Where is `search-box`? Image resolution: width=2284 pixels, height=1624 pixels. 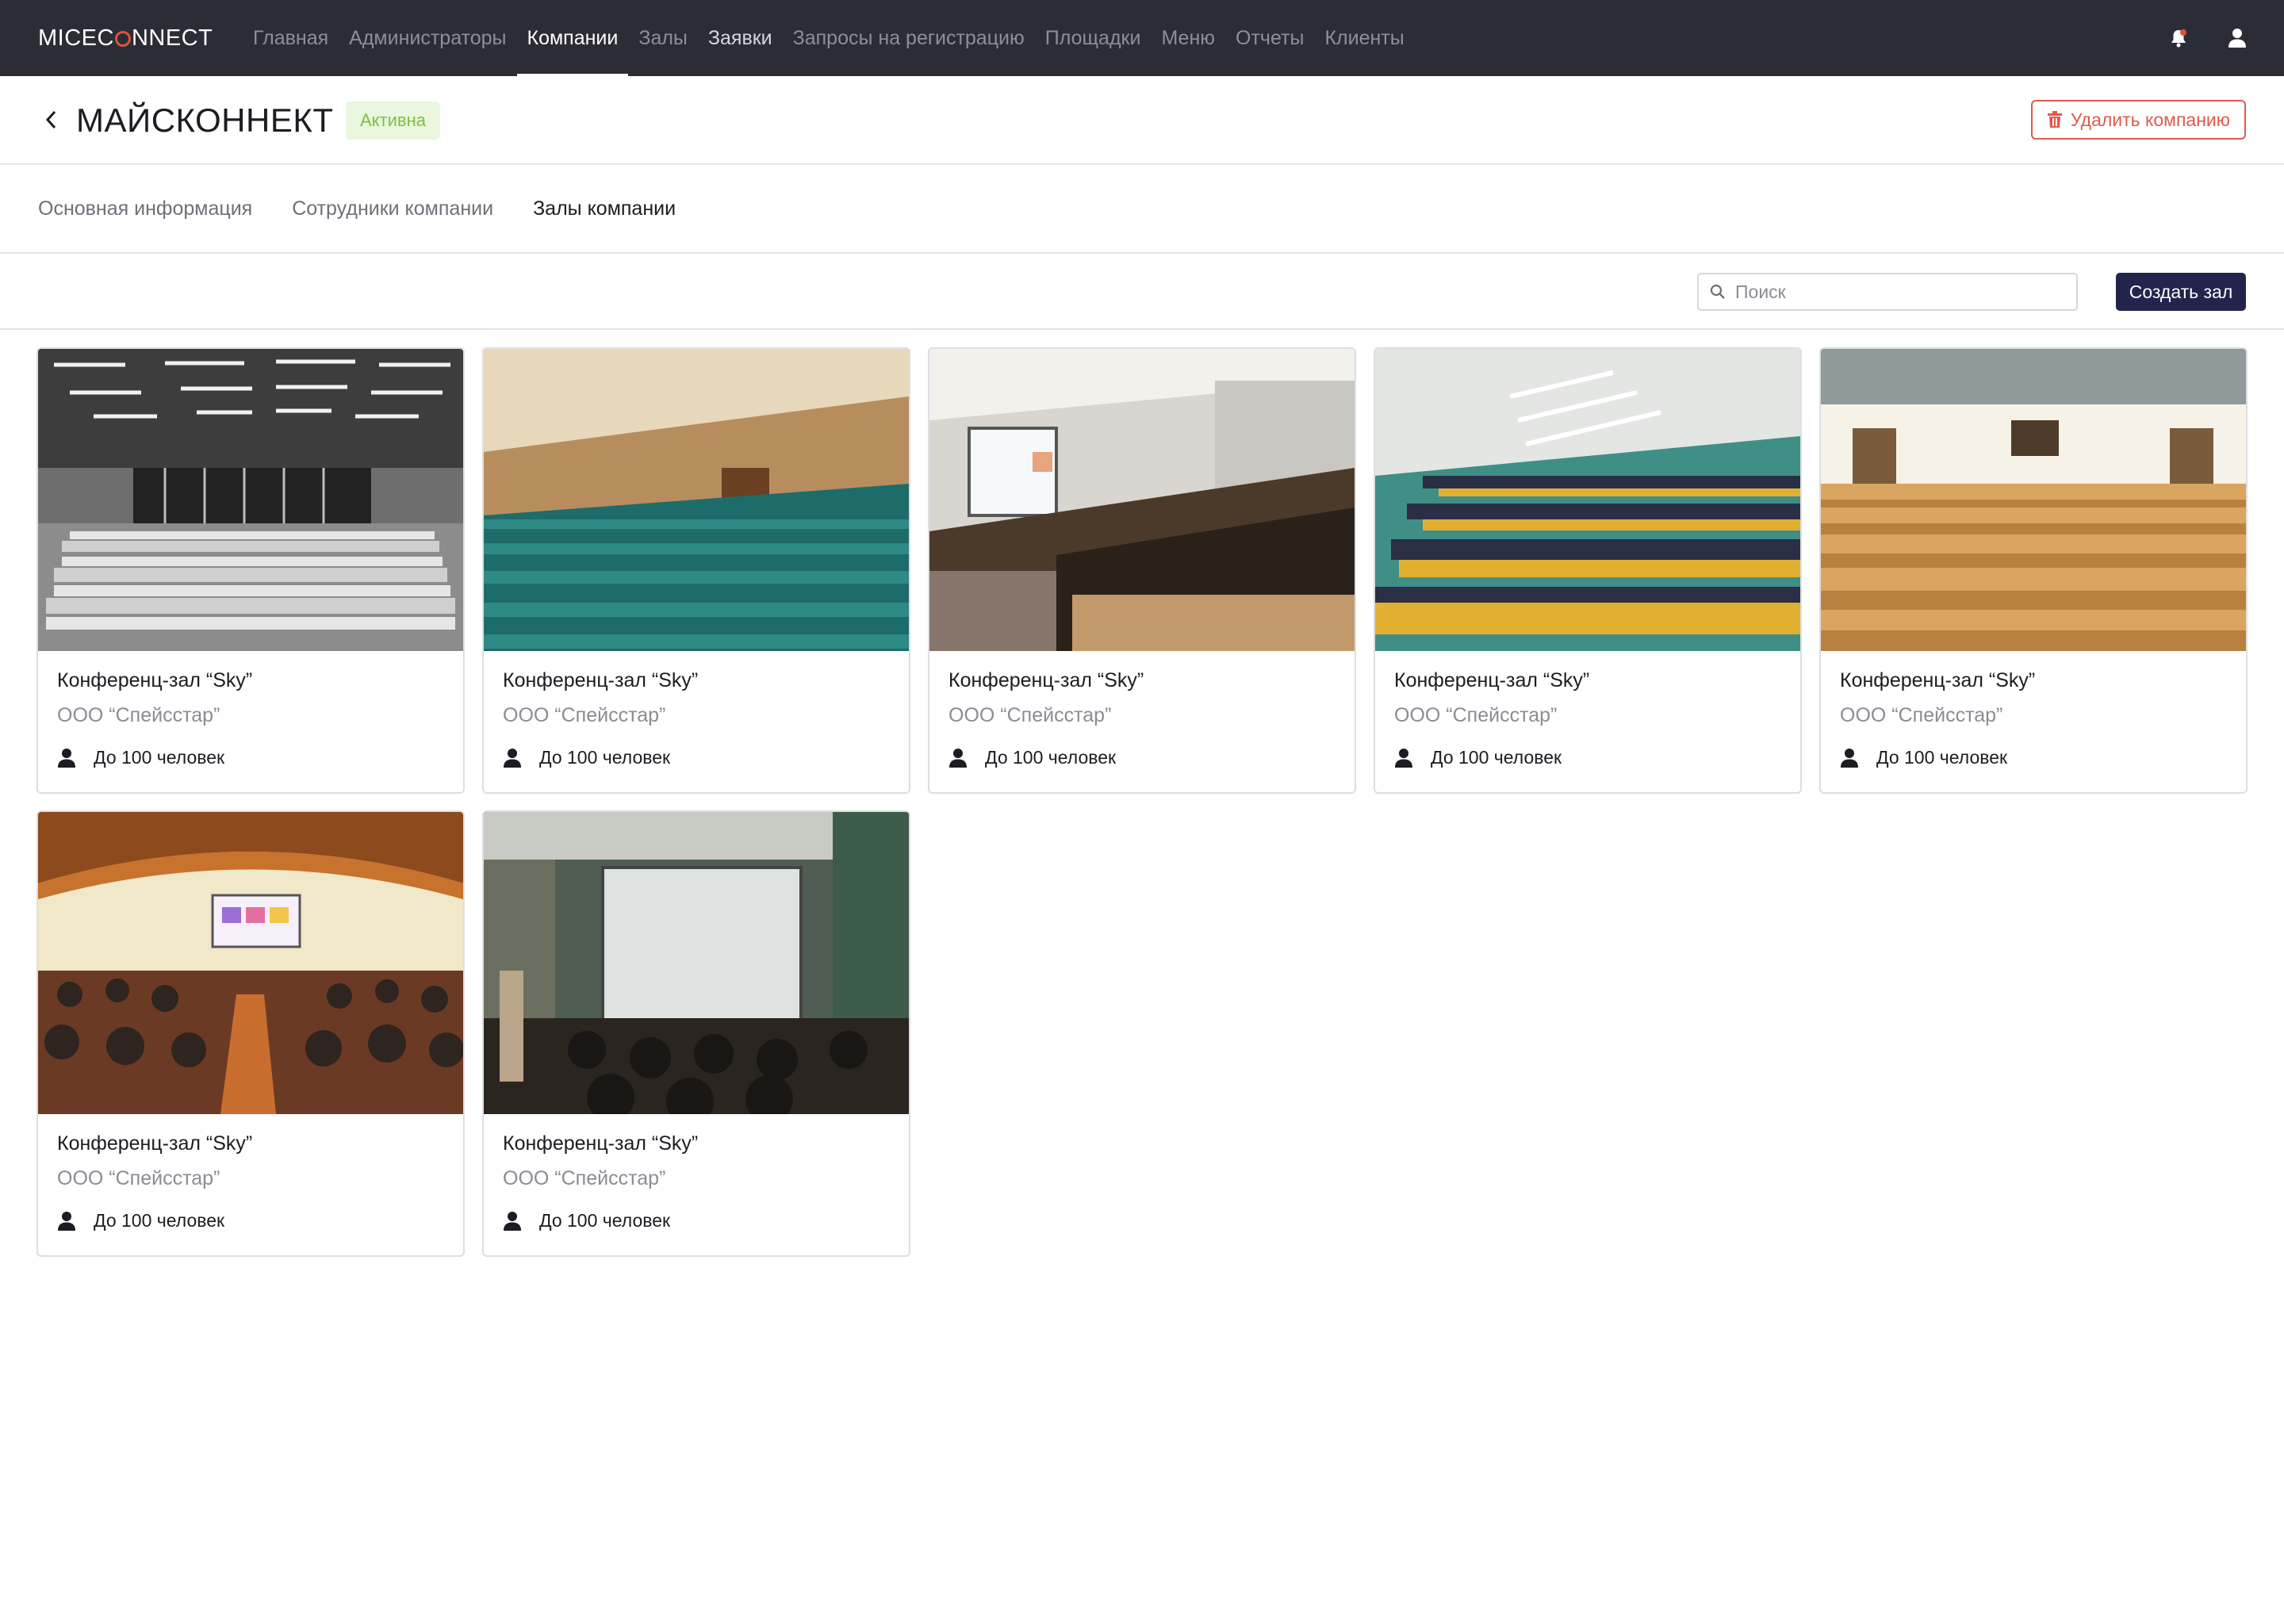
search-box is located at coordinates (1887, 292).